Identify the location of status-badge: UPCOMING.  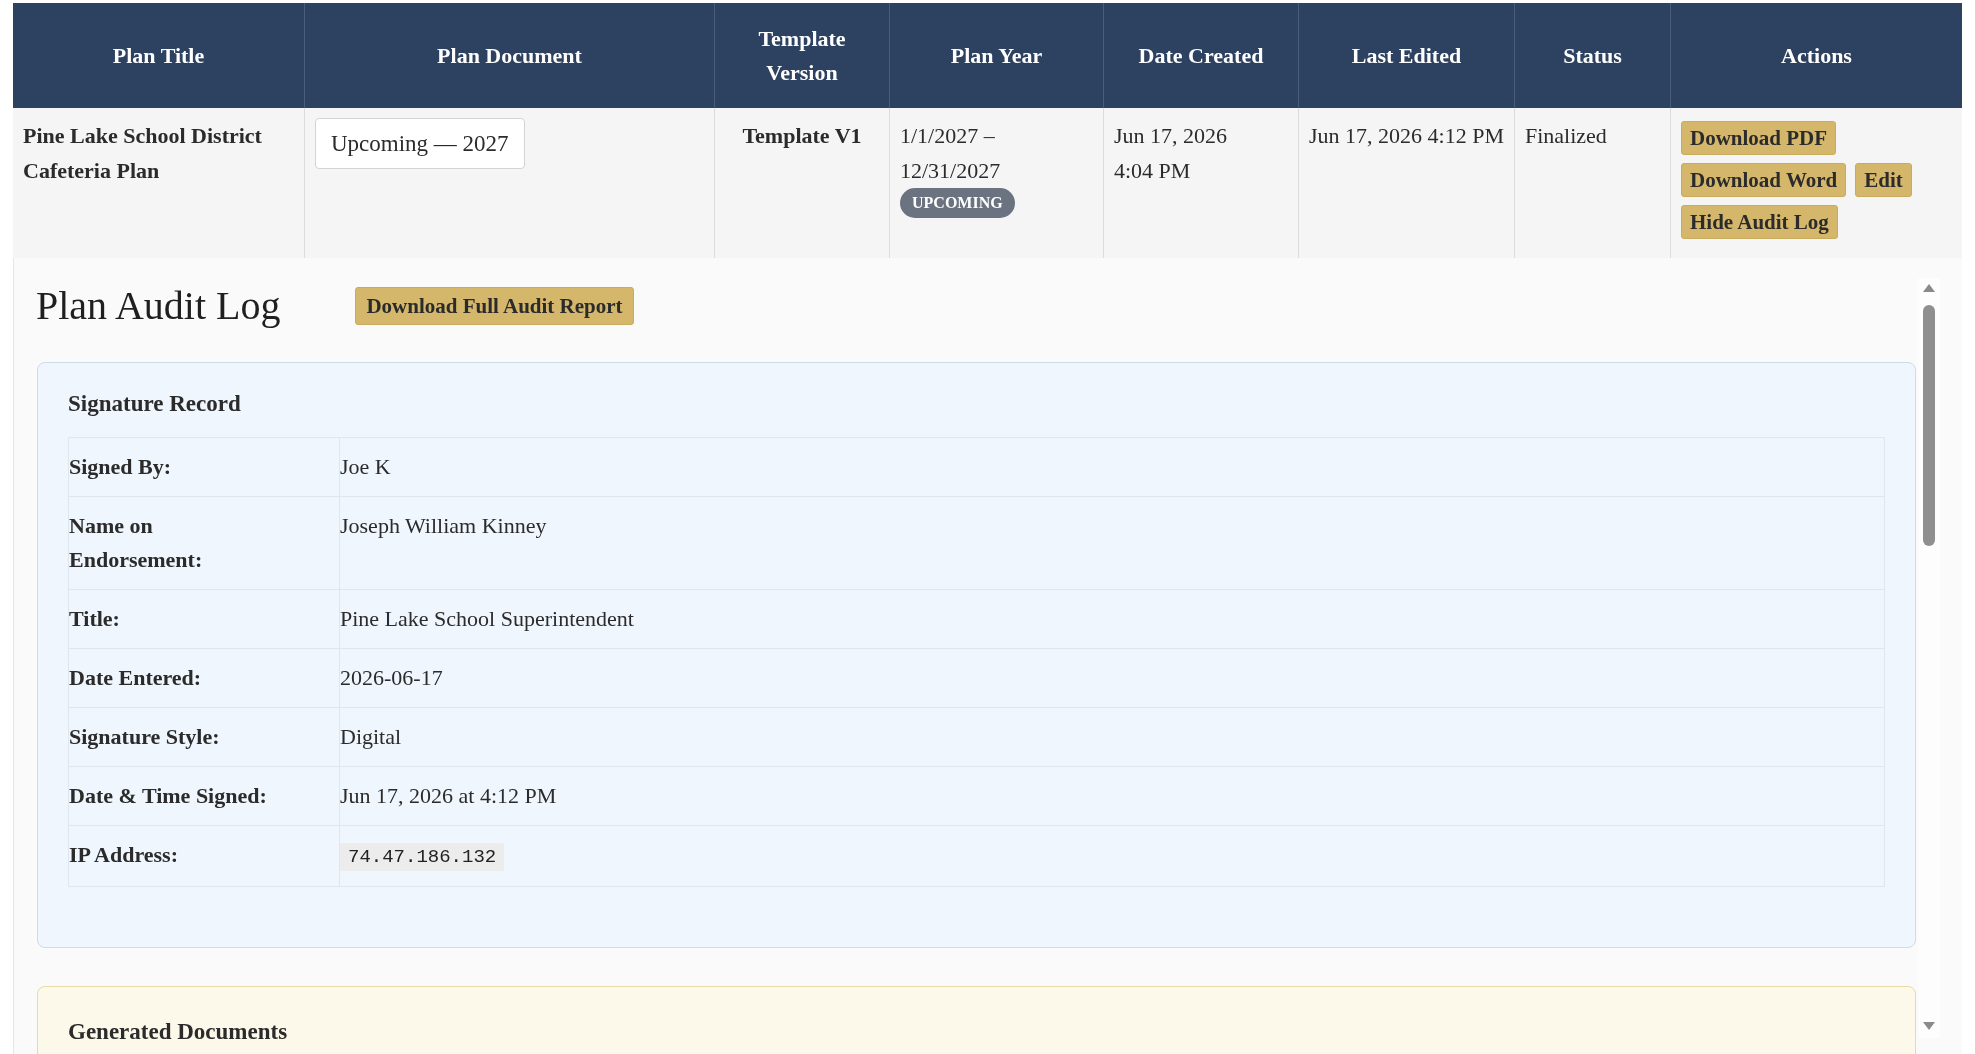
(957, 203).